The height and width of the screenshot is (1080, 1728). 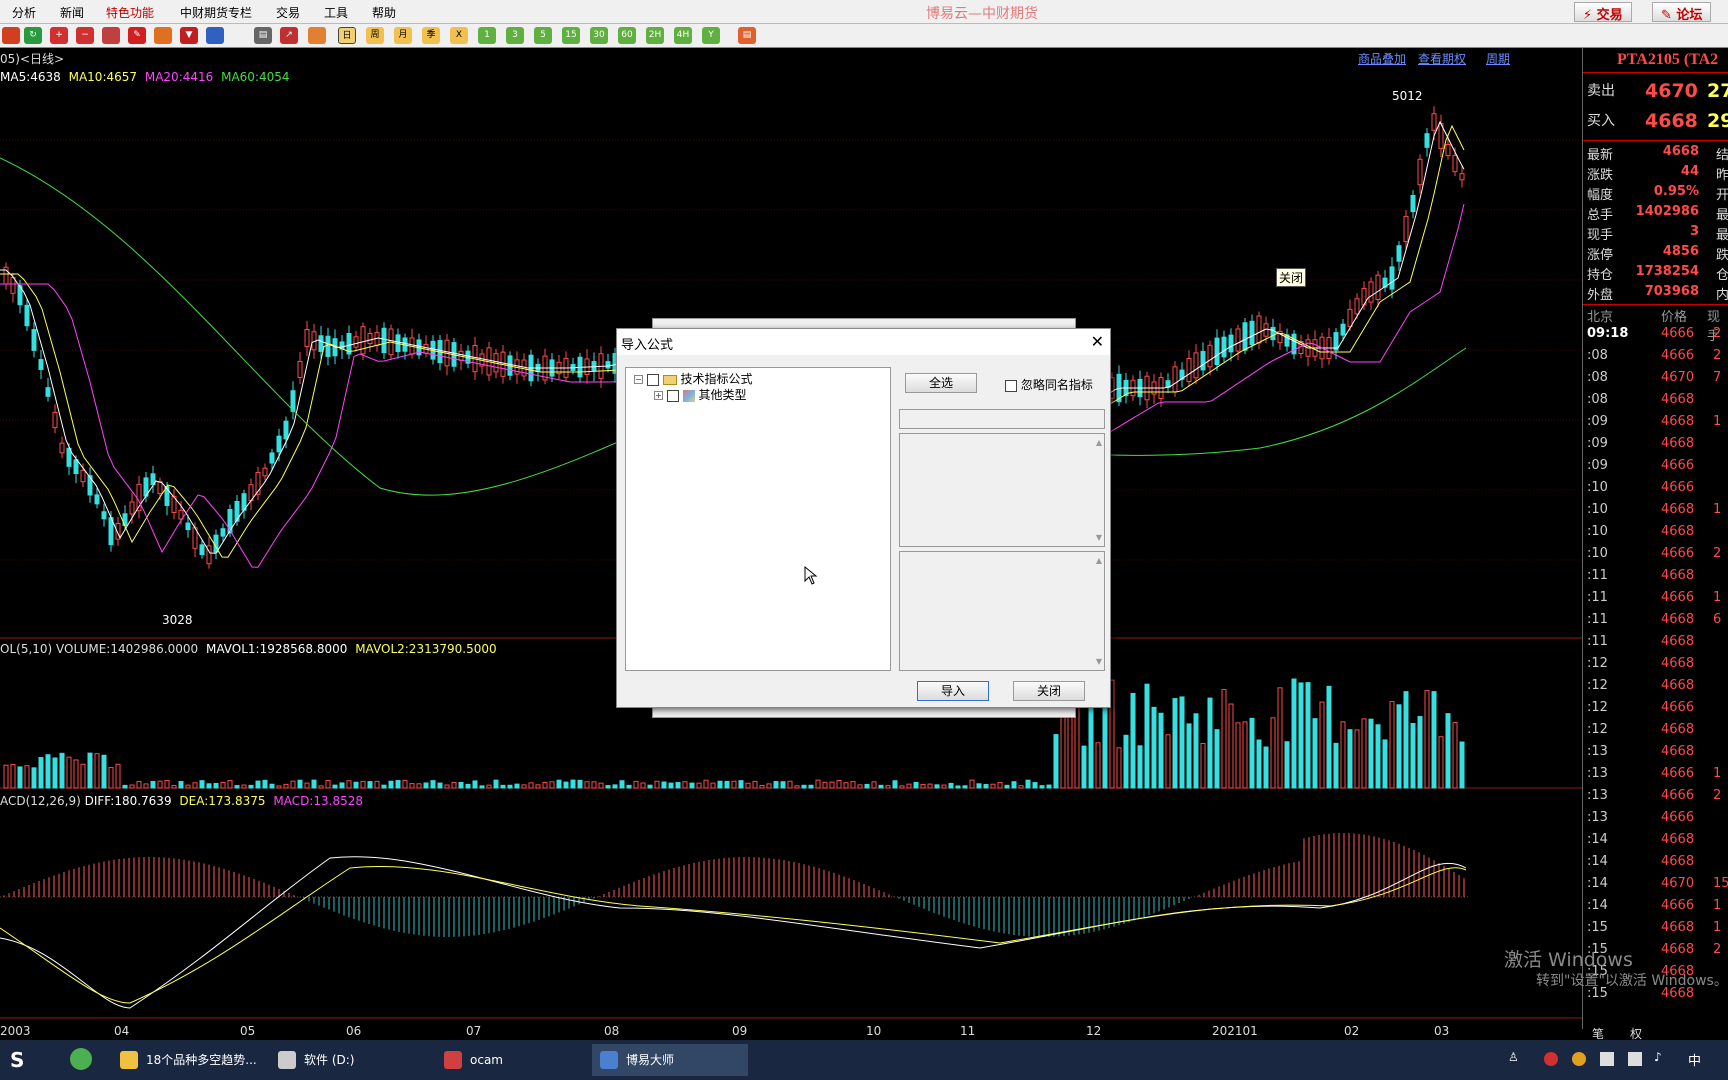 What do you see at coordinates (487, 35) in the screenshot?
I see `period-1: 1` at bounding box center [487, 35].